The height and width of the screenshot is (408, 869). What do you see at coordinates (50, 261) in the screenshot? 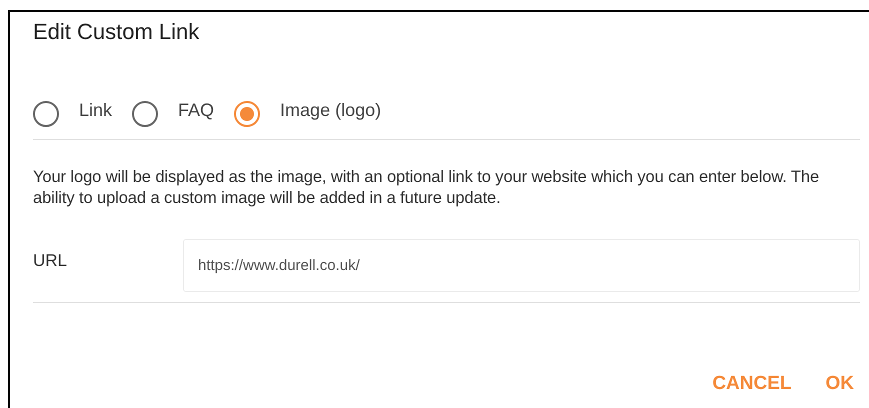
I see `url-label: URL` at bounding box center [50, 261].